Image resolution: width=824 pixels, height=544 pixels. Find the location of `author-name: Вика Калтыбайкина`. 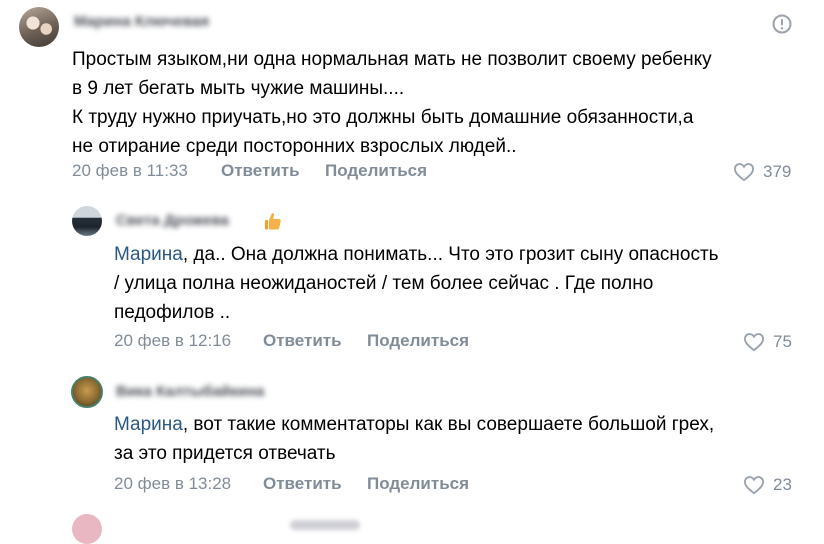

author-name: Вика Калтыбайкина is located at coordinates (190, 391).